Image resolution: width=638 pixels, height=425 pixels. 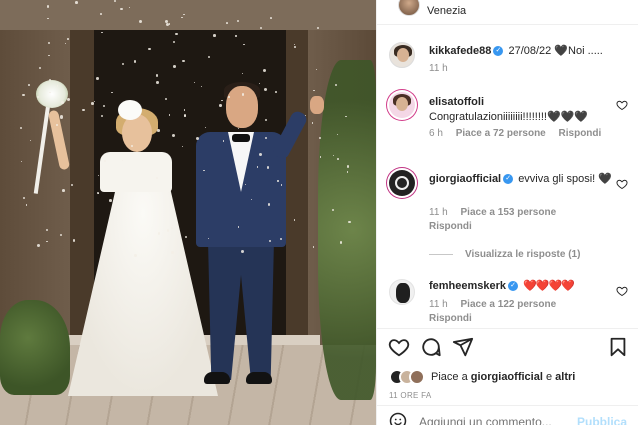 I want to click on comment-meta: 11 h Piace a 153 persone, so click(x=497, y=212).